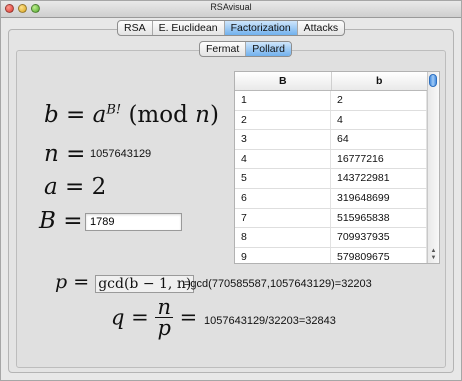 This screenshot has height=381, width=462. I want to click on table-row: 12, so click(331, 101).